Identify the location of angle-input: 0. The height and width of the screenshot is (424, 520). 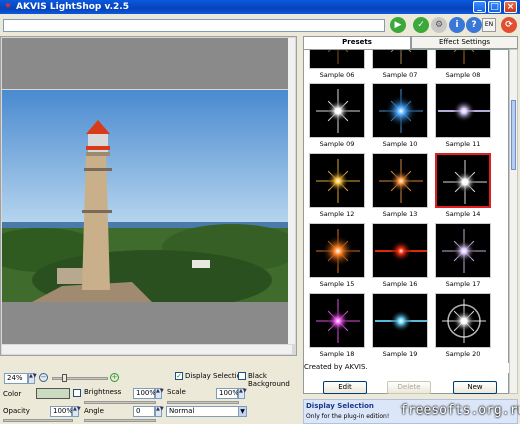
(144, 411).